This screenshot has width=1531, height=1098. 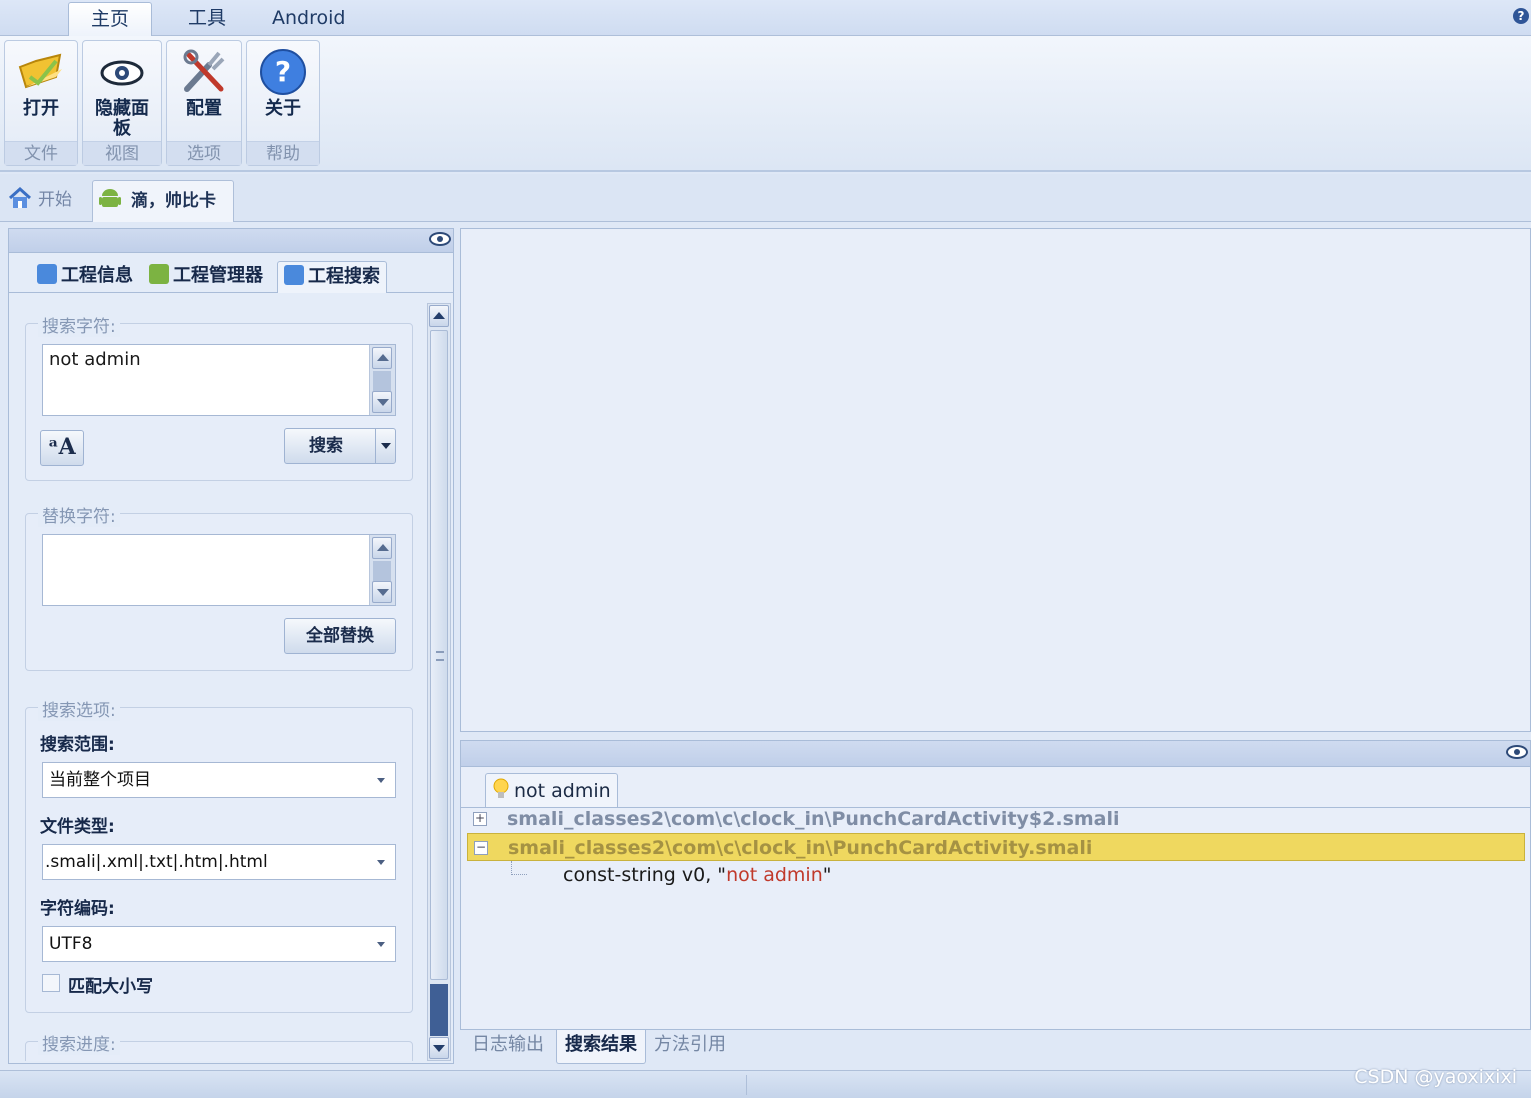 What do you see at coordinates (95, 359) in the screenshot?
I see `search-input-value: not admin` at bounding box center [95, 359].